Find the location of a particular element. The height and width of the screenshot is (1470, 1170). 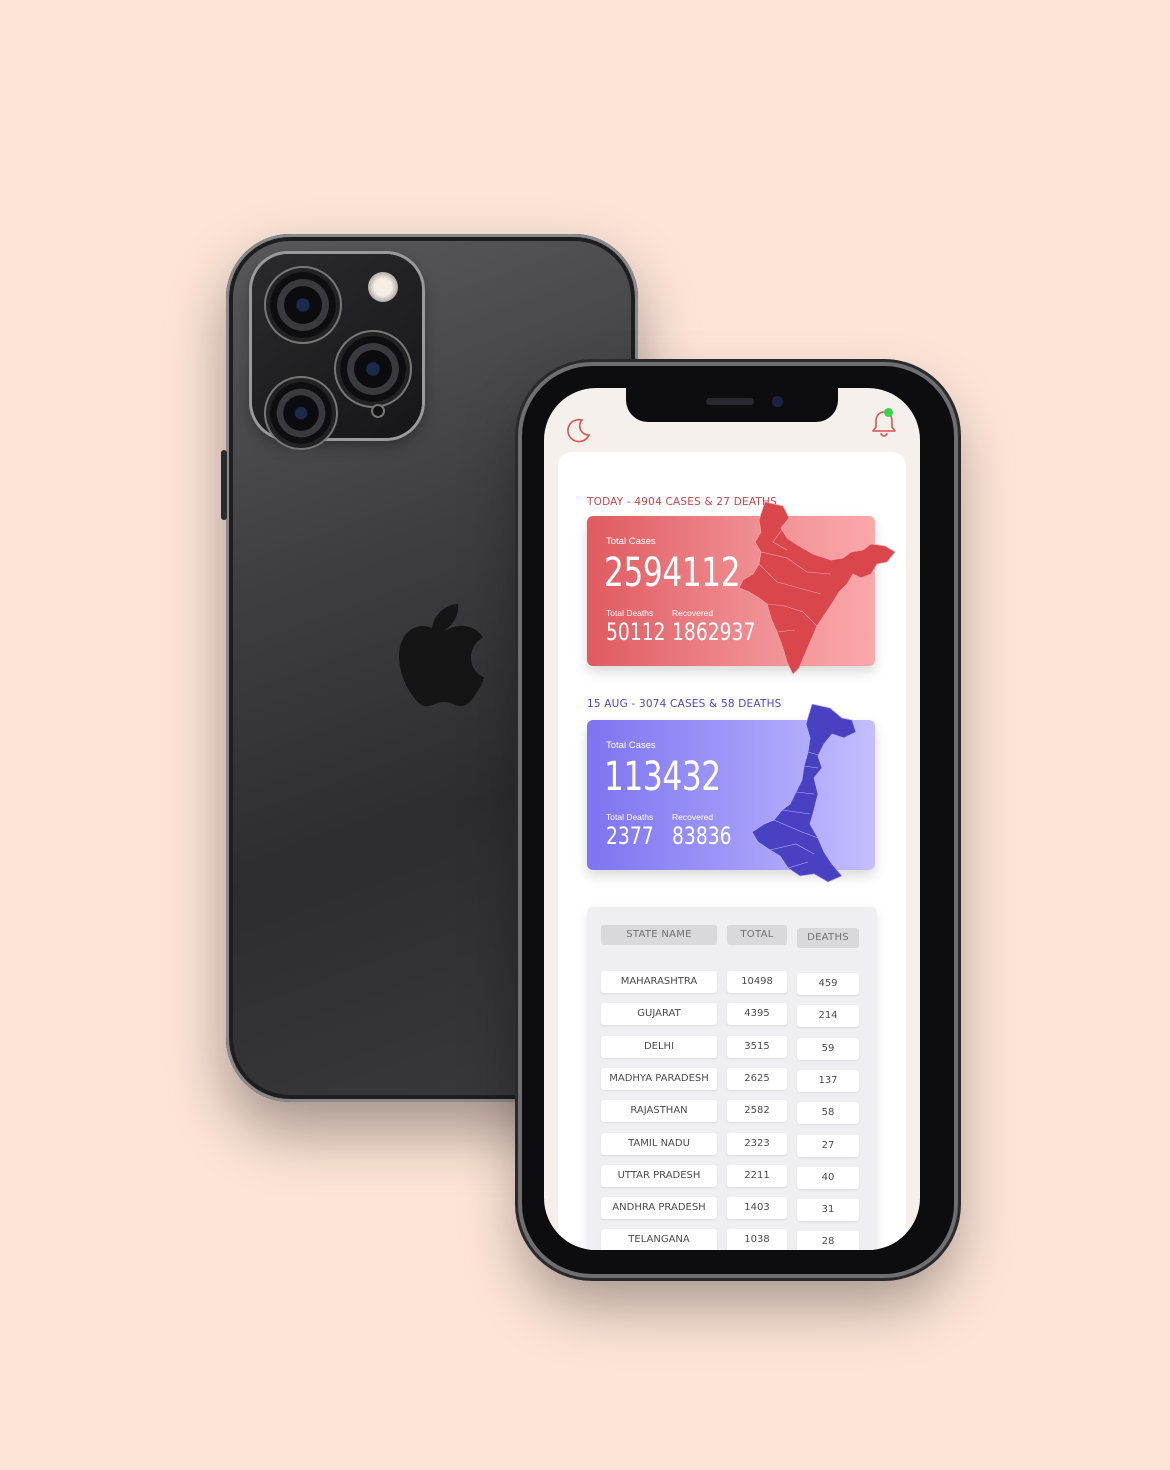

notification-dot is located at coordinates (888, 412).